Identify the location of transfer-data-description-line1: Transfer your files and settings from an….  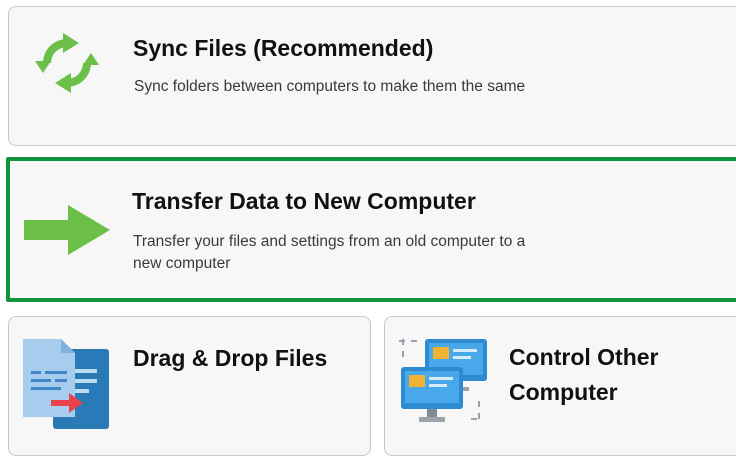
(329, 241).